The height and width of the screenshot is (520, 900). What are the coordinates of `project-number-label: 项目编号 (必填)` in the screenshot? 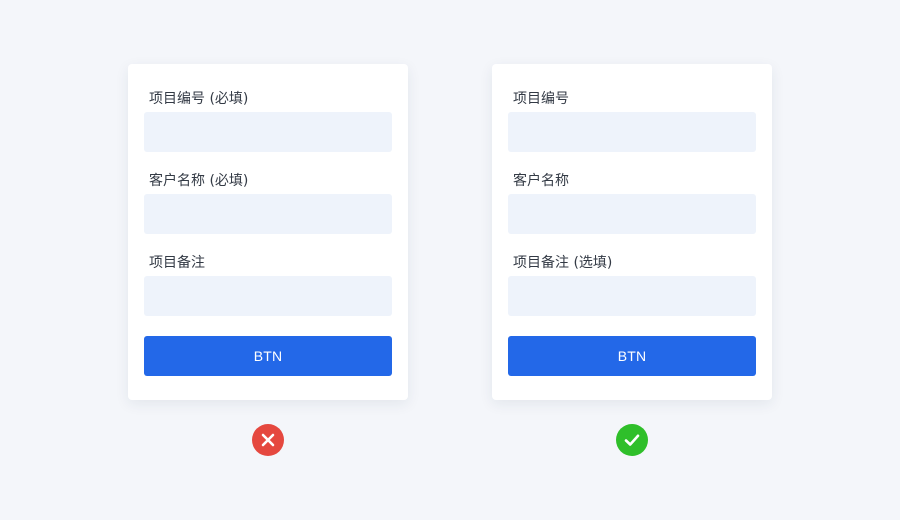 It's located at (199, 99).